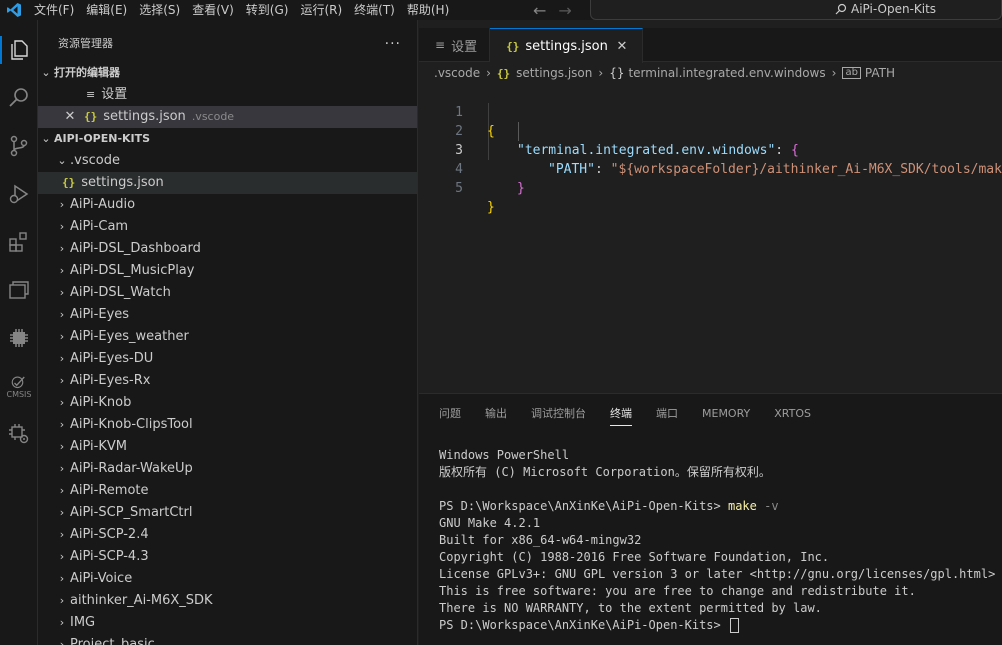 The height and width of the screenshot is (645, 1002). I want to click on search-icon, so click(841, 9).